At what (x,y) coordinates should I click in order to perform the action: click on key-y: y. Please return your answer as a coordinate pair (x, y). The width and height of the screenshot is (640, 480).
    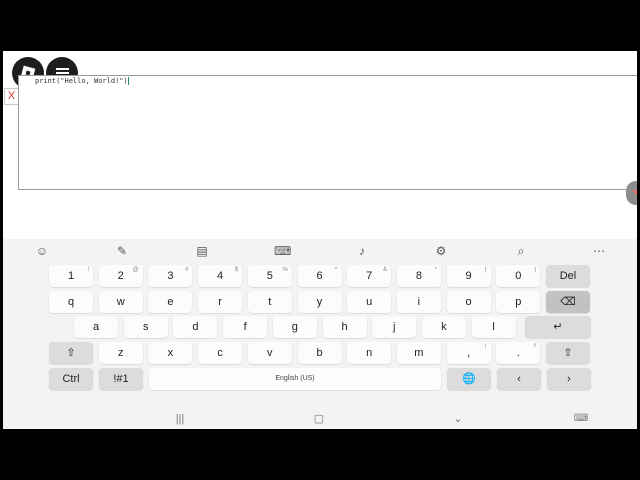
    Looking at the image, I should click on (319, 302).